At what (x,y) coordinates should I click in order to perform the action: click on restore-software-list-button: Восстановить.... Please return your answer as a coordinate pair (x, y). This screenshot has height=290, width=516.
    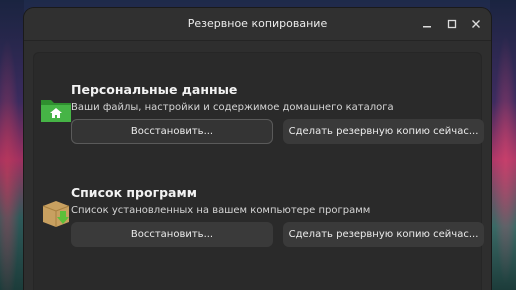
    Looking at the image, I should click on (172, 234).